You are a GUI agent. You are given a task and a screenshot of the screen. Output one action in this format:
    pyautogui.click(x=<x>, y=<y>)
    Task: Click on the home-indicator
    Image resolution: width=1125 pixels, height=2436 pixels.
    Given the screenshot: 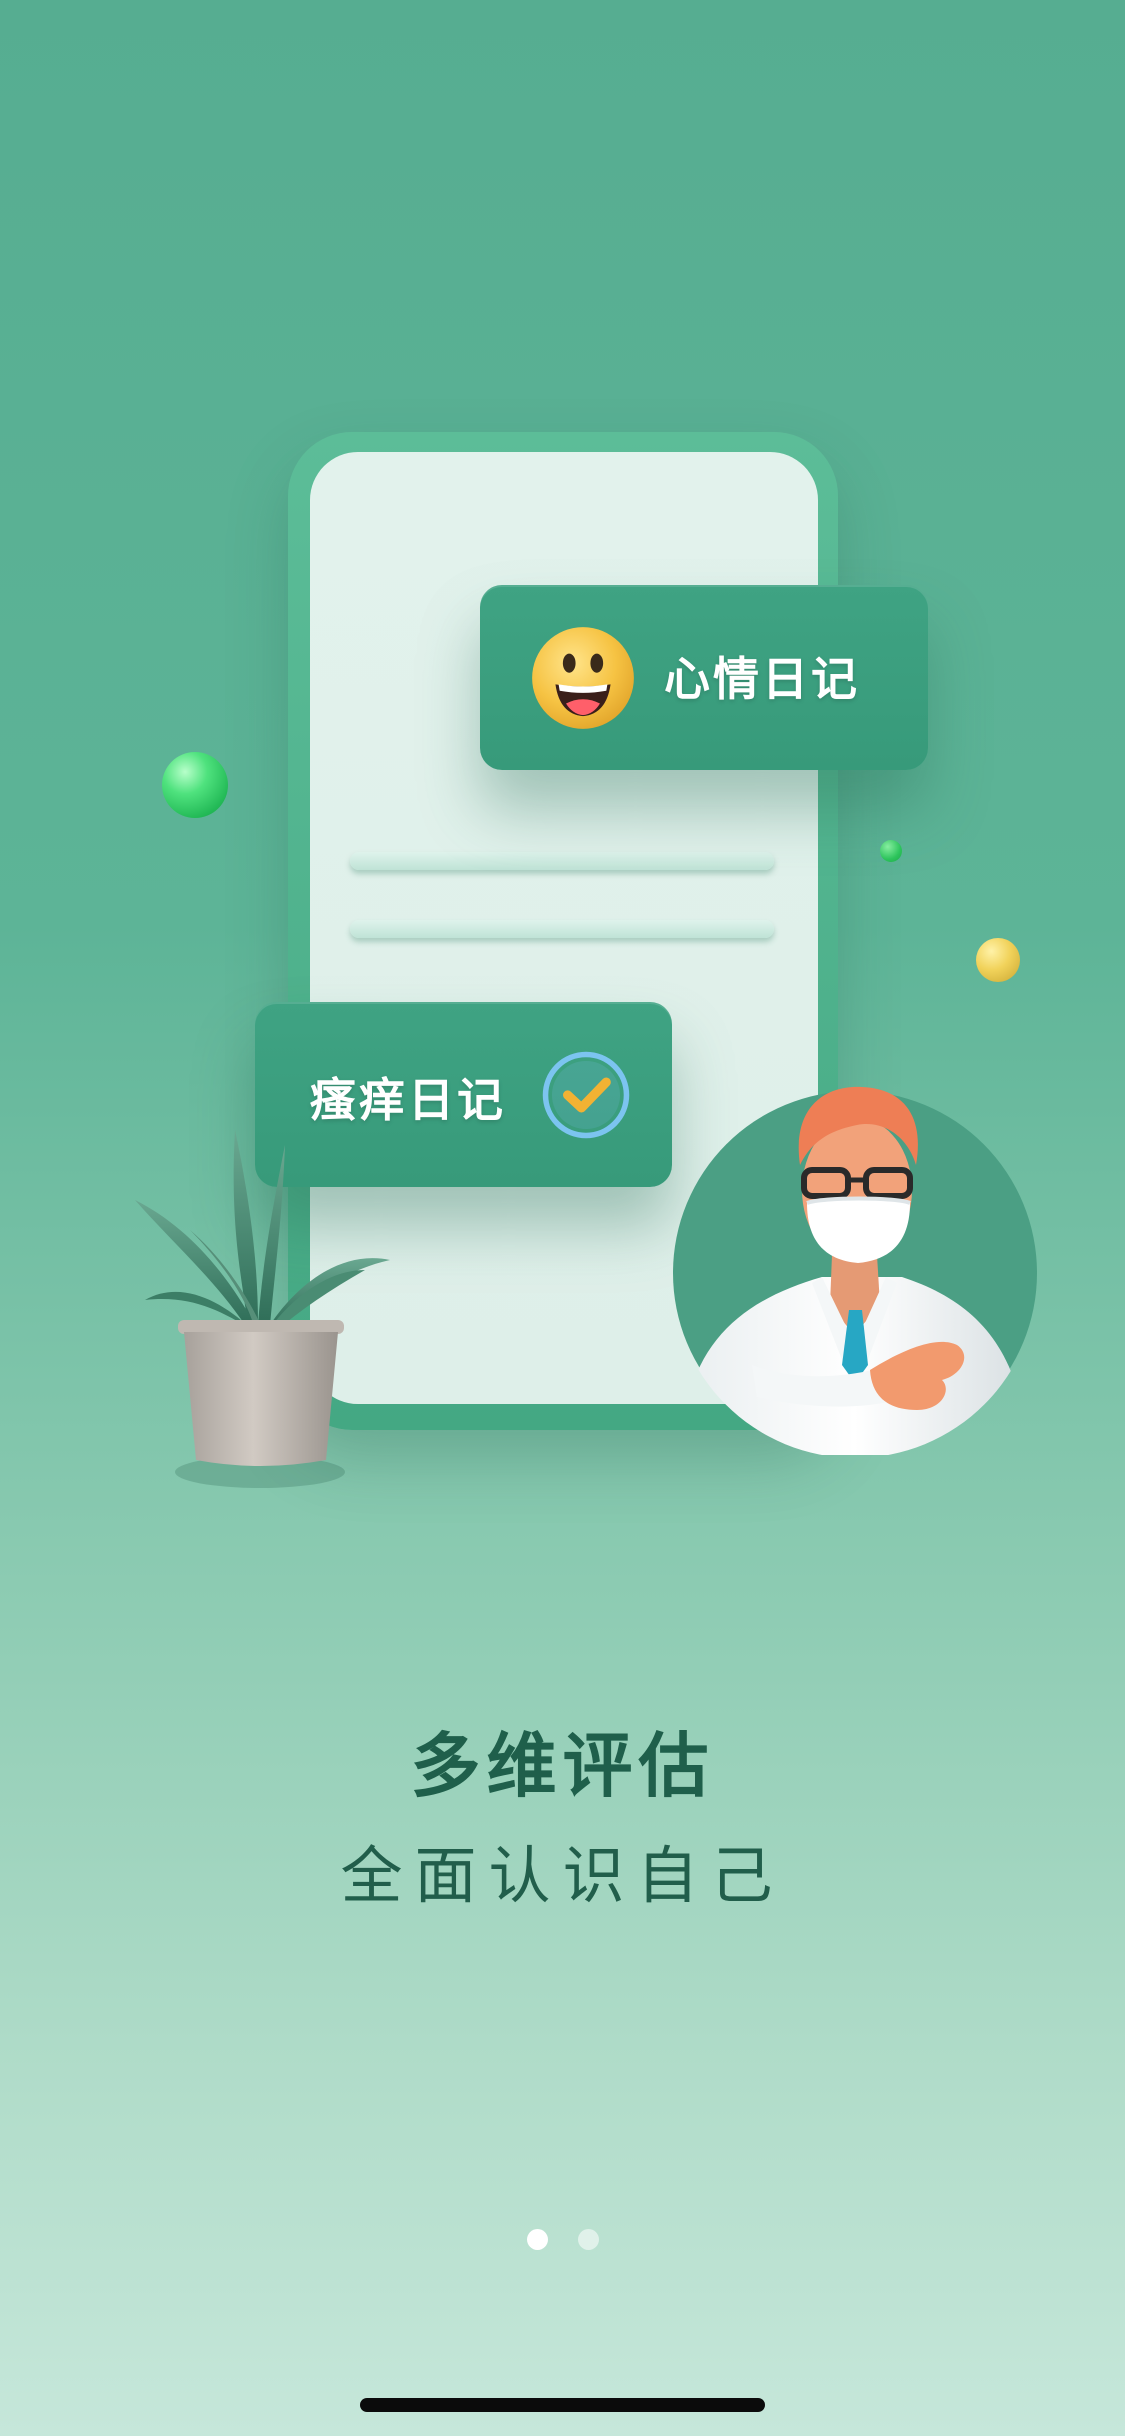 What is the action you would take?
    pyautogui.click(x=562, y=2405)
    